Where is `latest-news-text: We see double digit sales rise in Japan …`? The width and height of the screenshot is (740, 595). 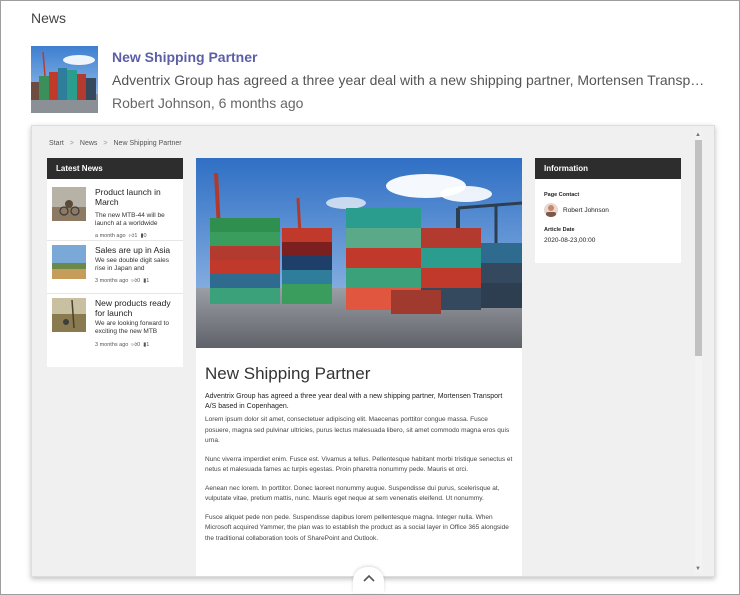 latest-news-text: We see double digit sales rise in Japan … is located at coordinates (132, 264).